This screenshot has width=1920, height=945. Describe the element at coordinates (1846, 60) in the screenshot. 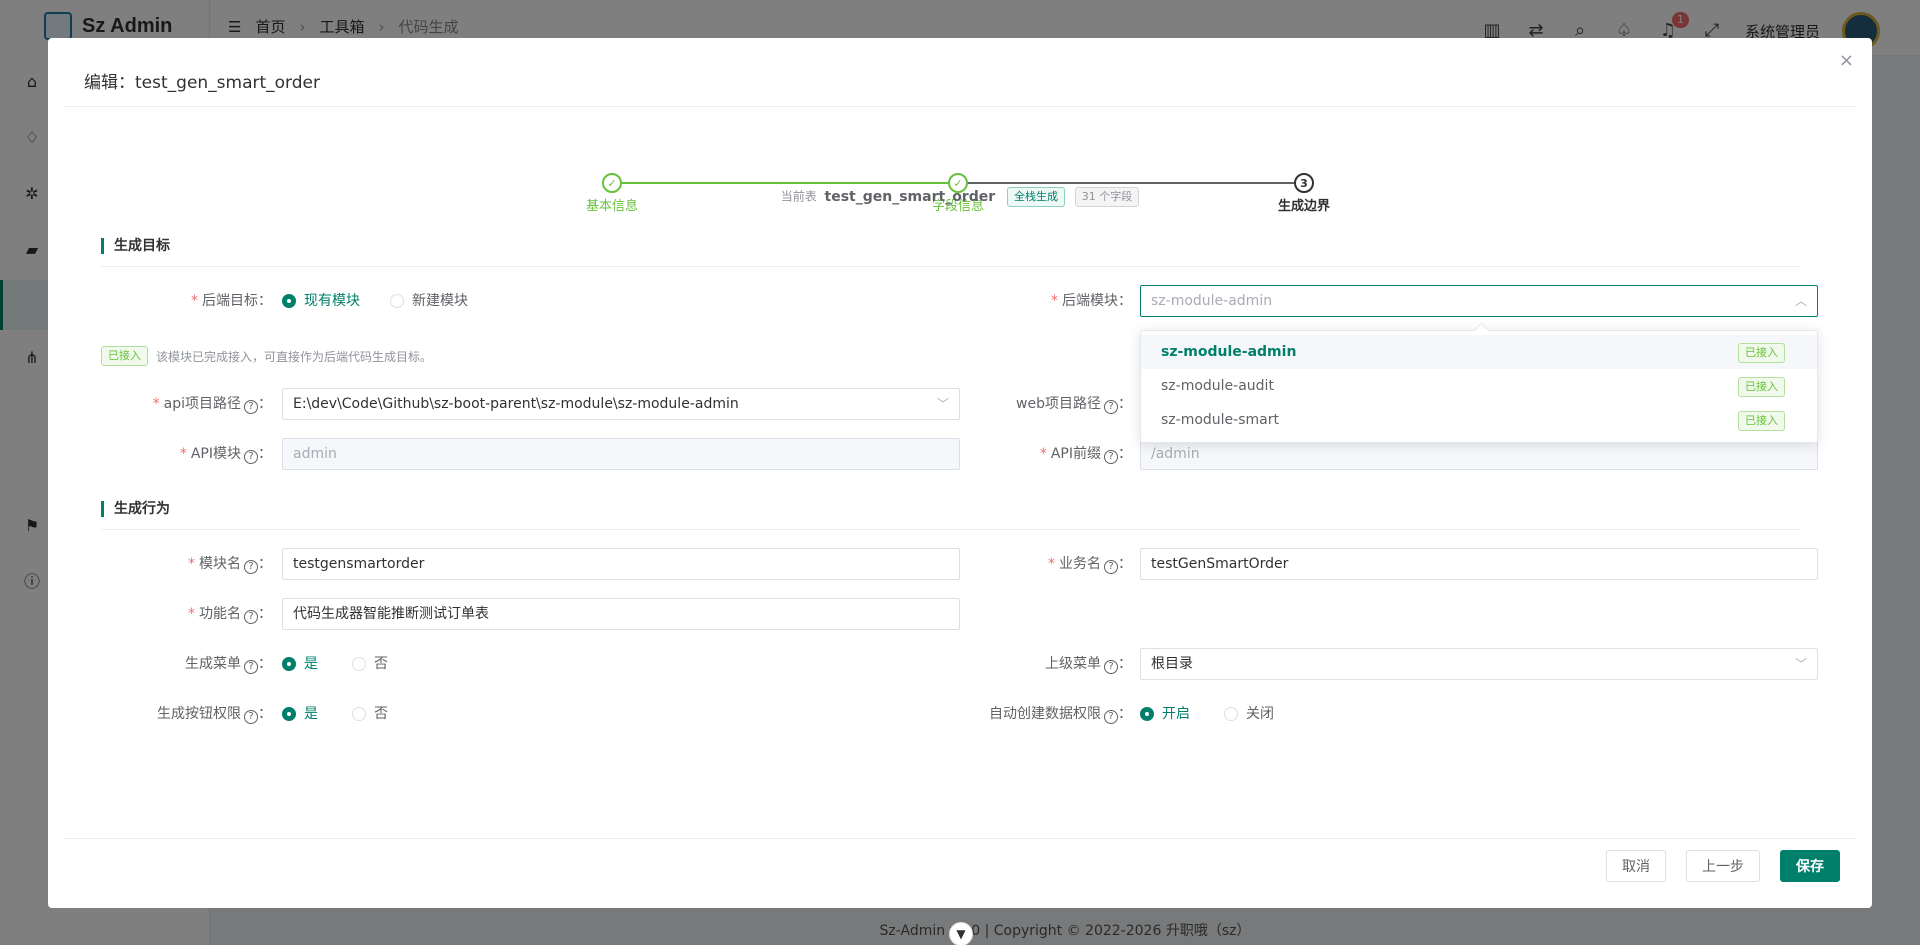

I see `close-icon: ×` at that location.